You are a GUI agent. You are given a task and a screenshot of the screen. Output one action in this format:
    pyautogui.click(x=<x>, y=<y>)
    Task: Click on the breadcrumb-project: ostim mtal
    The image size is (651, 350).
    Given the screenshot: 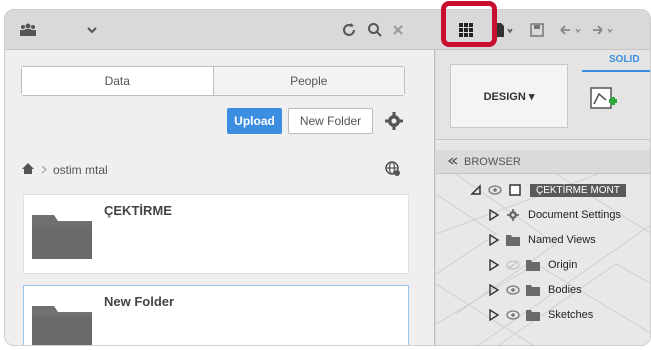 What is the action you would take?
    pyautogui.click(x=80, y=170)
    